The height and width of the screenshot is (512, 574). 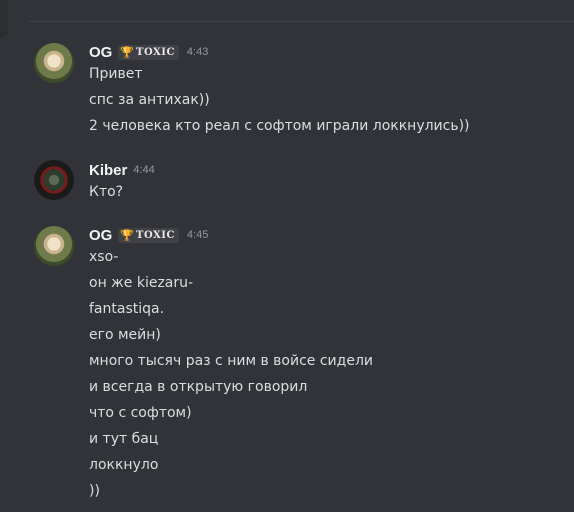 I want to click on message-line: Привет, so click(x=116, y=74).